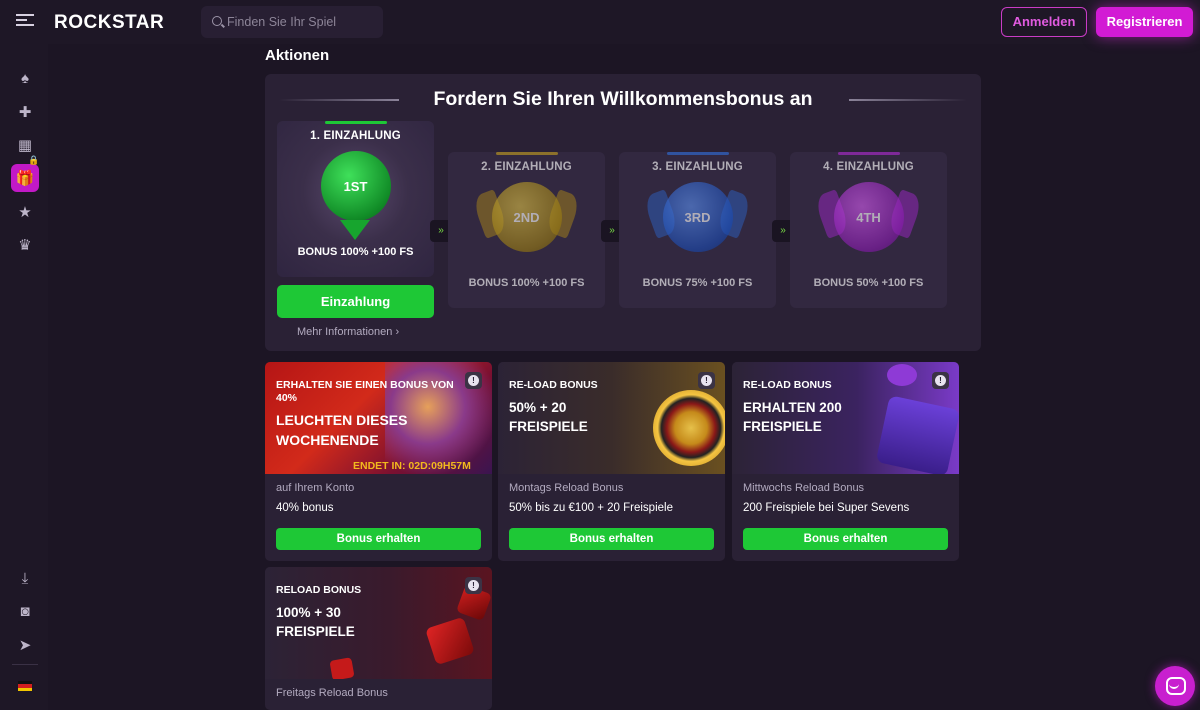  I want to click on roulette-icon, so click(689, 428).